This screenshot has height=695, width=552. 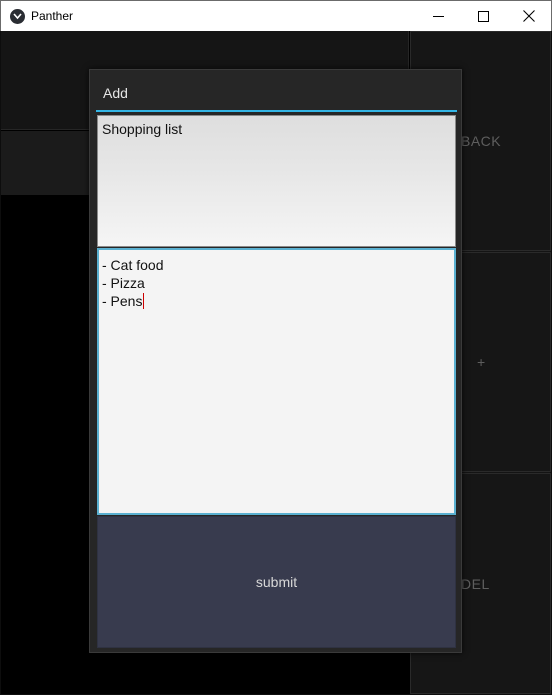 I want to click on add-button-label: +, so click(x=481, y=362).